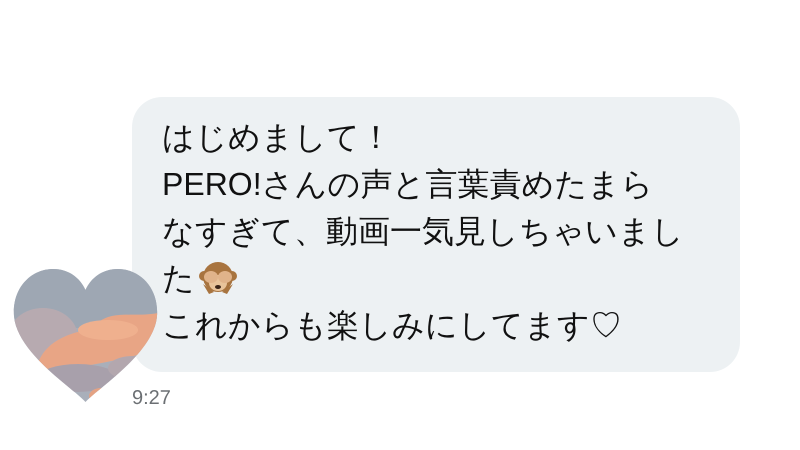  What do you see at coordinates (178, 278) in the screenshot?
I see `message-text: た` at bounding box center [178, 278].